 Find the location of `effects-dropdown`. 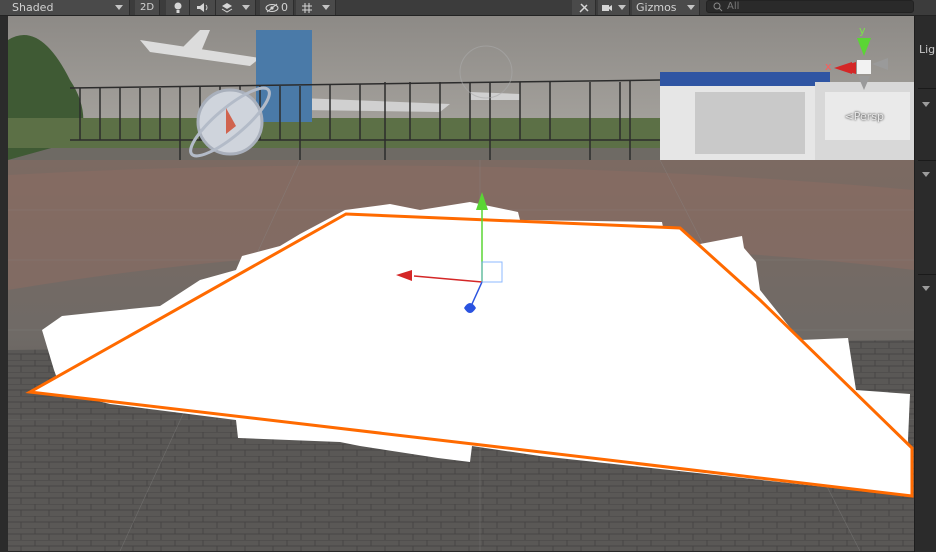

effects-dropdown is located at coordinates (236, 7).